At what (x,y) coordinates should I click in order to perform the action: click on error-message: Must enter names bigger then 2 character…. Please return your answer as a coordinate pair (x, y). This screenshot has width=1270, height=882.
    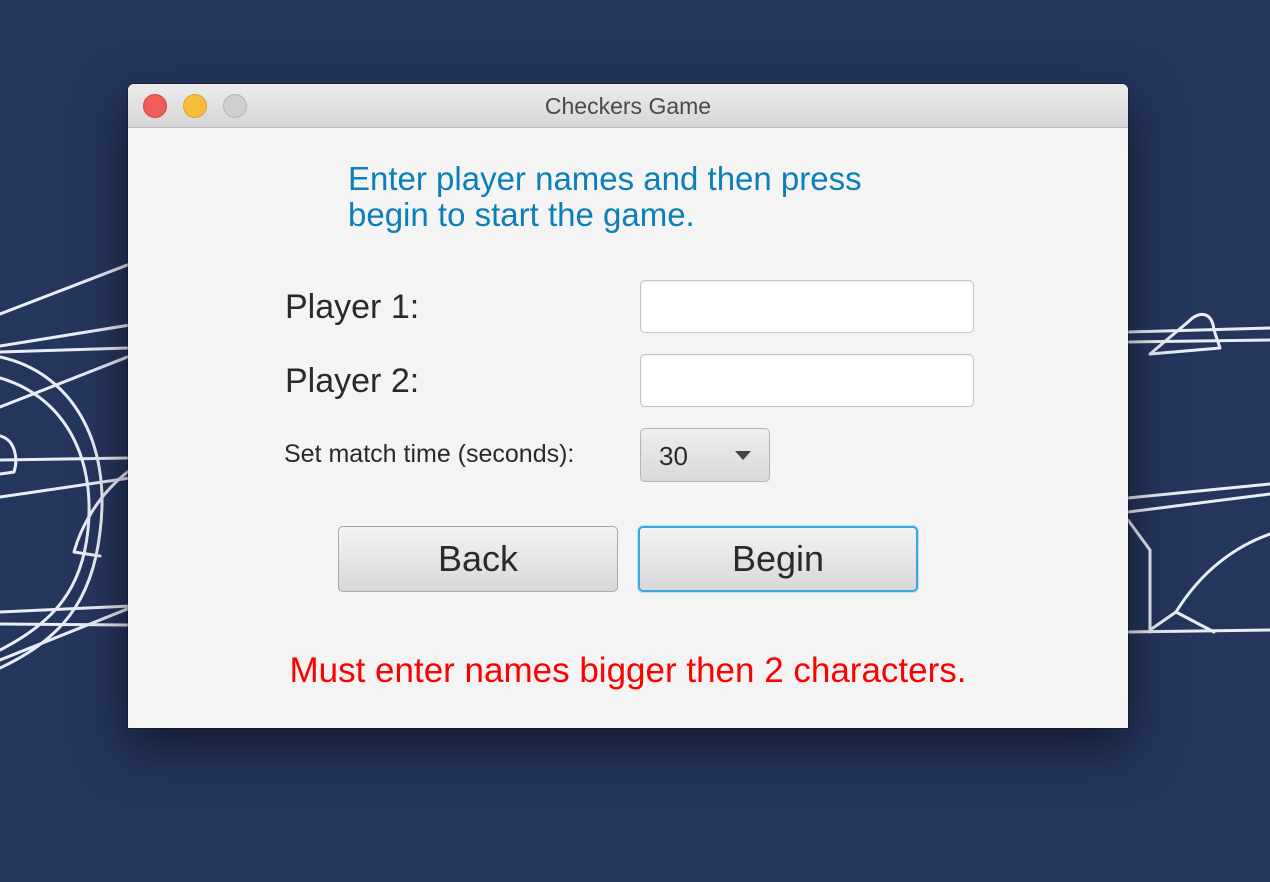
    Looking at the image, I should click on (628, 670).